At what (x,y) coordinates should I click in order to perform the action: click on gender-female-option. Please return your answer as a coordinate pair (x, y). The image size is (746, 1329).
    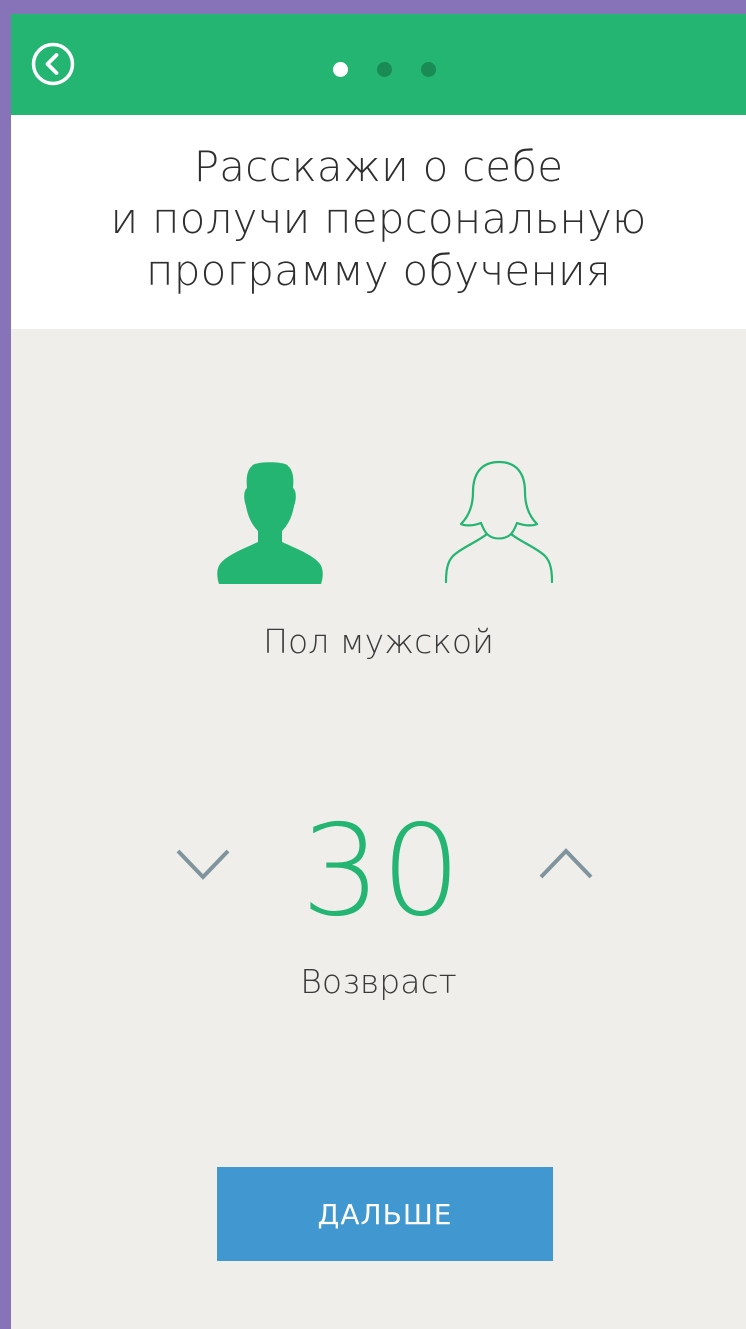
    Looking at the image, I should click on (499, 522).